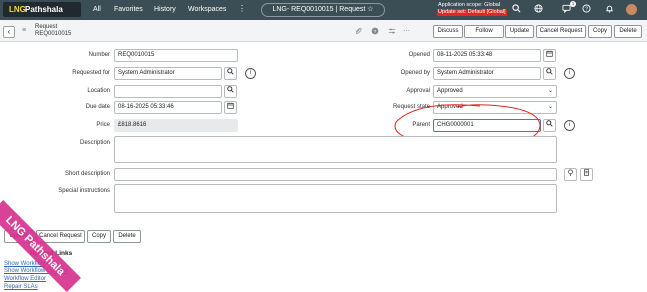 Image resolution: width=647 pixels, height=292 pixels. What do you see at coordinates (97, 9) in the screenshot?
I see `nav-all: All` at bounding box center [97, 9].